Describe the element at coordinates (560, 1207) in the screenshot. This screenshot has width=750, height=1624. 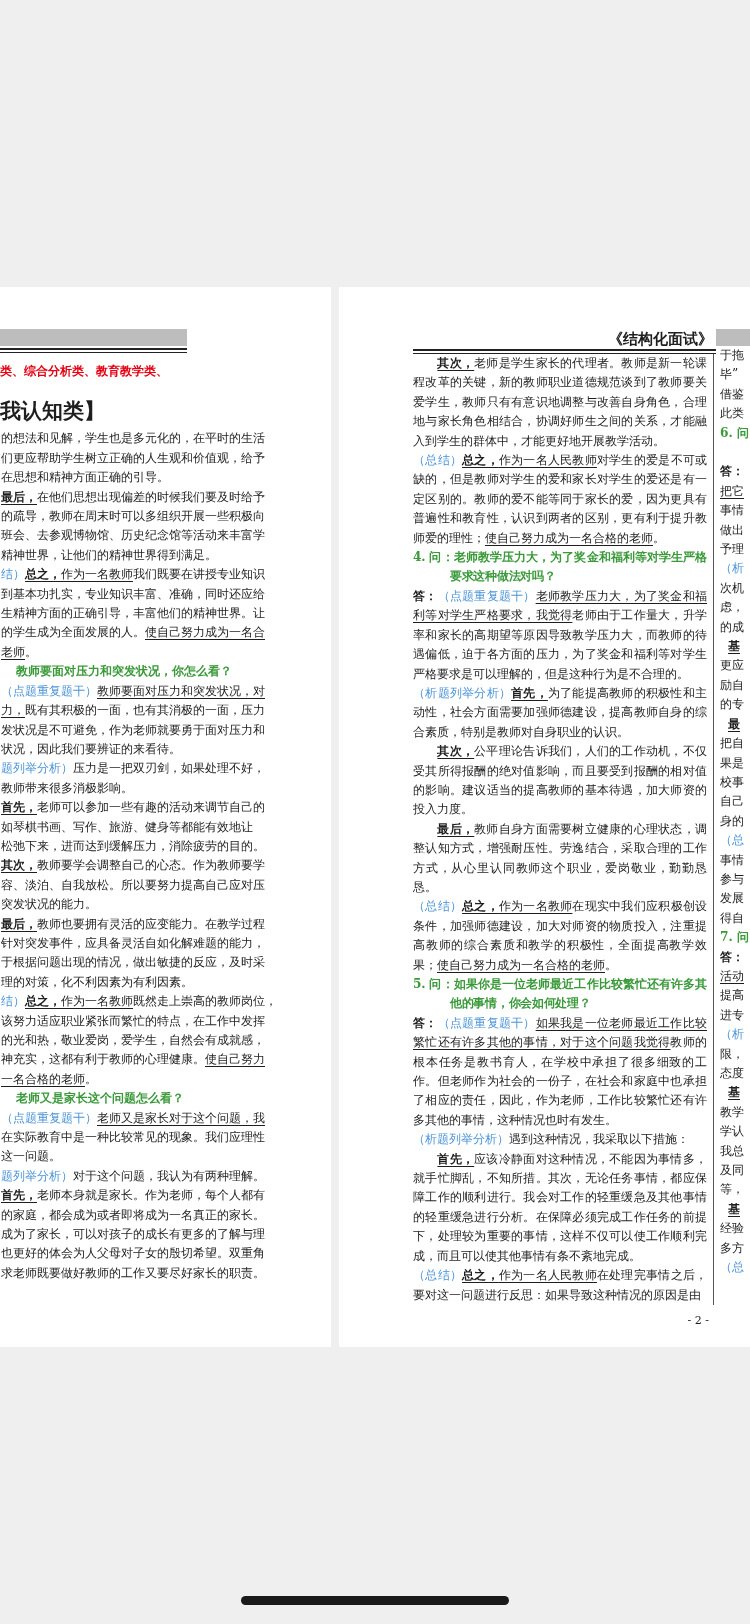
I see `paragraph: 首先，应该冷静面对这种情况，不能因为事情多，就手忙脚乱，不知所措。其次，无论任务事情，都应保障工作的顺利进行。我会对工作的轻重缓急及其他事情的轻重缓急进行分析。在保障必须完成工作任务的前提下，处理较为重要的事情，这样不仅可以使工作顺利完成，而且可以使其他事情有条不紊地完成。` at that location.